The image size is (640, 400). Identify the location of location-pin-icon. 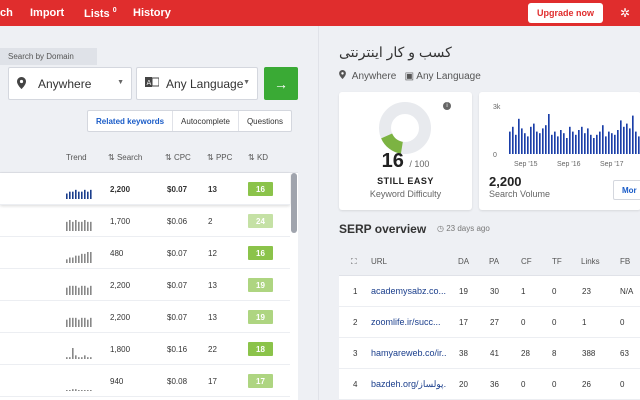
(344, 76).